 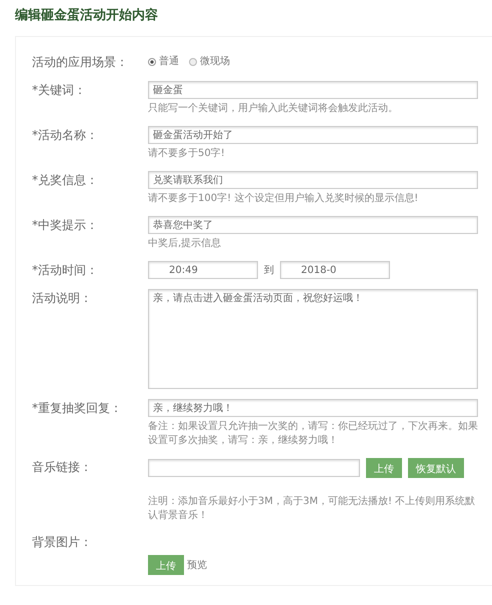 What do you see at coordinates (313, 135) in the screenshot?
I see `input-field: 砸金蛋活动开始了` at bounding box center [313, 135].